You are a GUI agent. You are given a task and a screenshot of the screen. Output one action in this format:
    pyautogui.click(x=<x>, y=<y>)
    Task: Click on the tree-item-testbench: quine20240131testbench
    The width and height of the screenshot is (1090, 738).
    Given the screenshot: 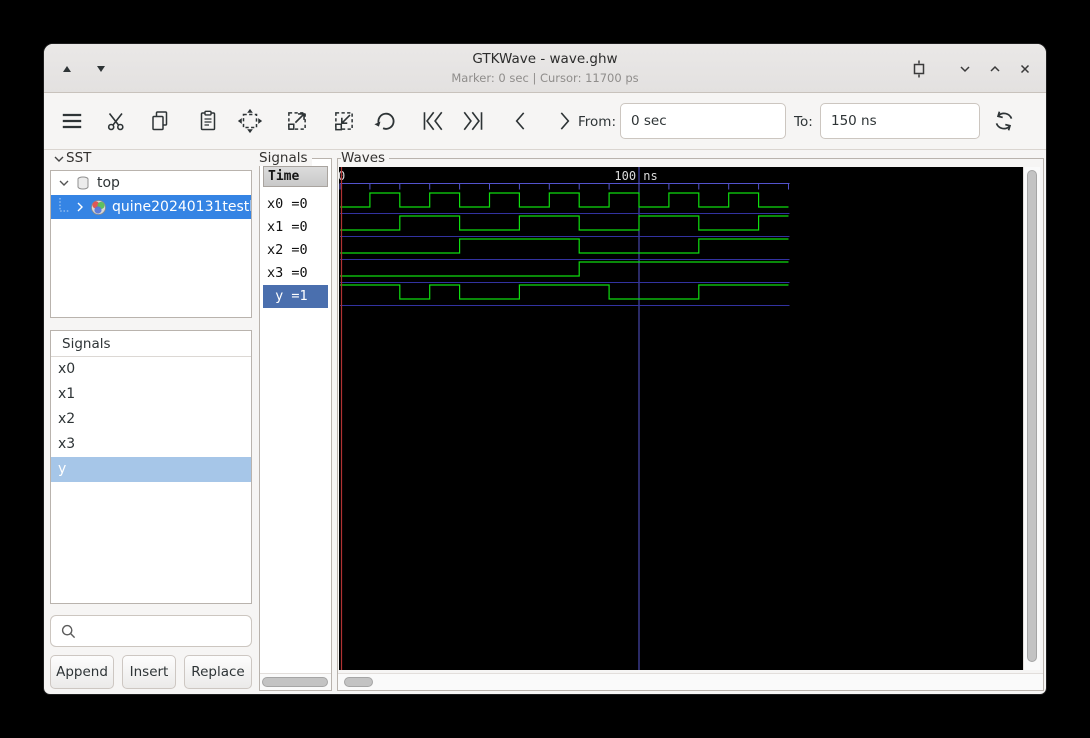 What is the action you would take?
    pyautogui.click(x=151, y=207)
    